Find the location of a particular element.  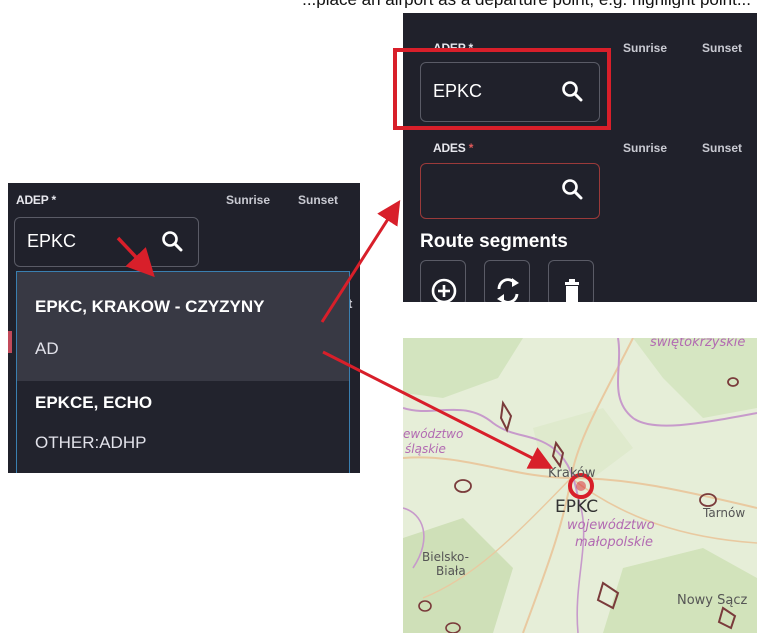

suggestion-item-epkc: EPKC, KRAKOW - CZYZYNY AD is located at coordinates (183, 326).